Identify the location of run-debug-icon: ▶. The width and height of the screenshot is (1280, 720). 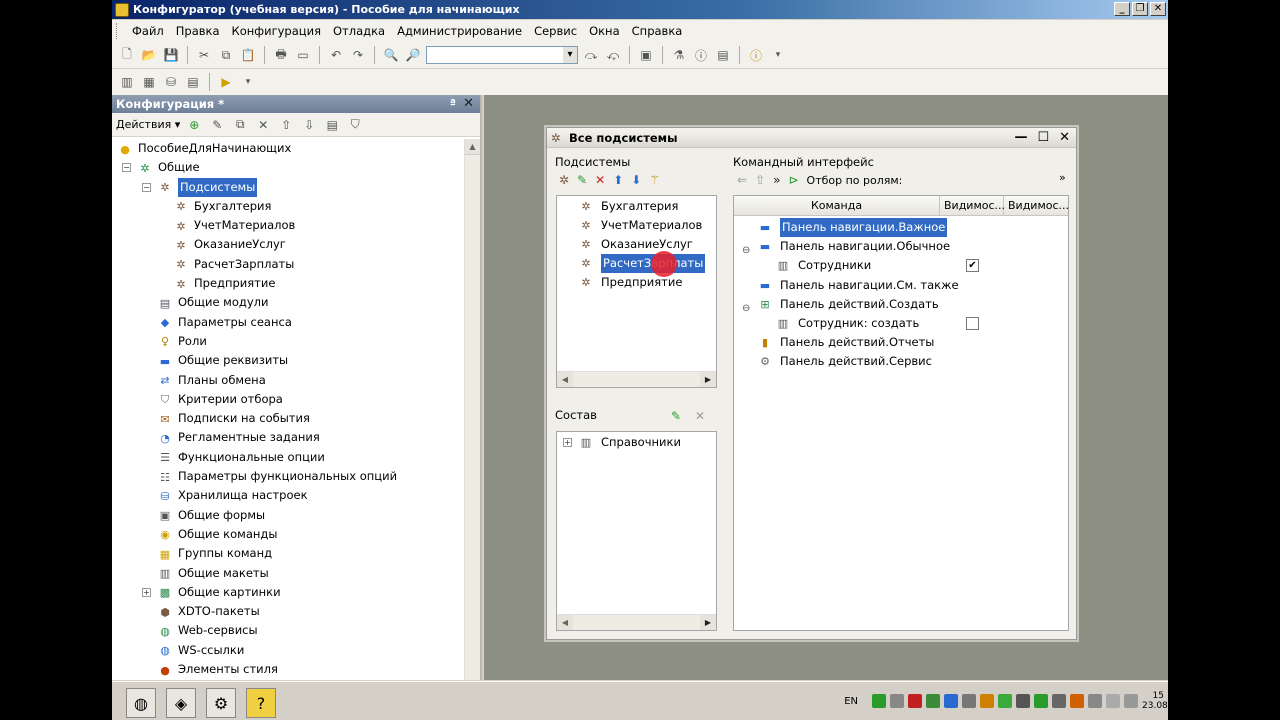
(226, 82).